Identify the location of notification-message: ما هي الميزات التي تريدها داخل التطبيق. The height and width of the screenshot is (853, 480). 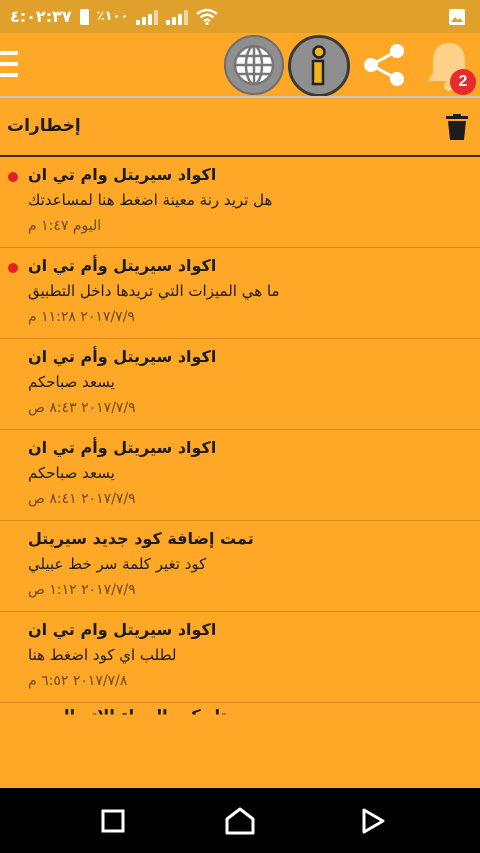
(154, 291).